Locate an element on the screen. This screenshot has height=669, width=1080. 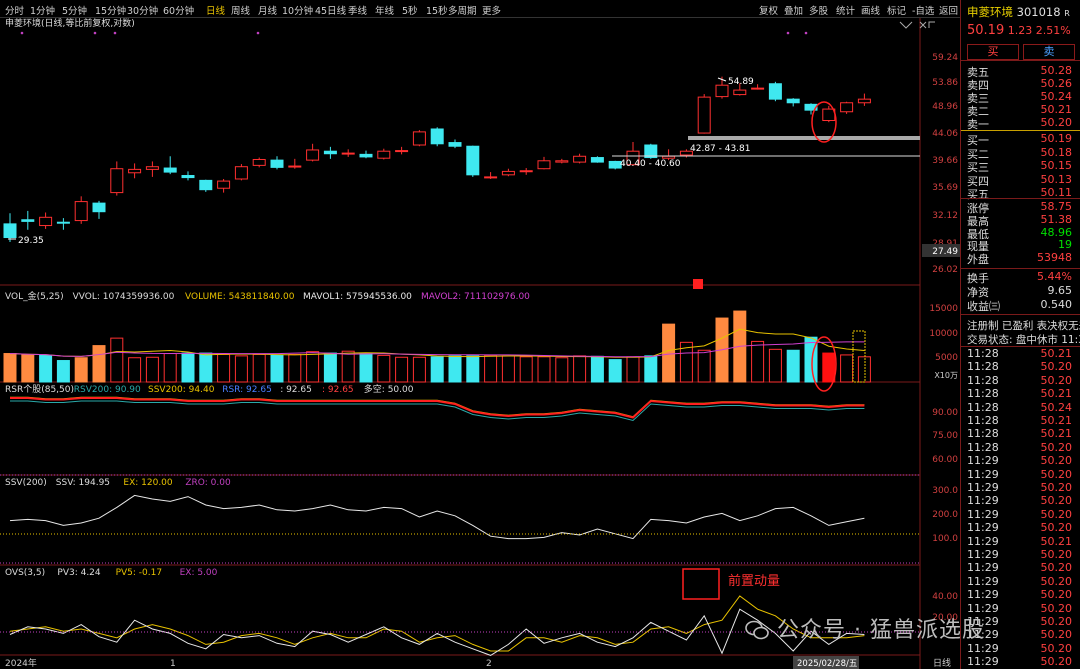
period-tab-0: 分时 is located at coordinates (14, 10).